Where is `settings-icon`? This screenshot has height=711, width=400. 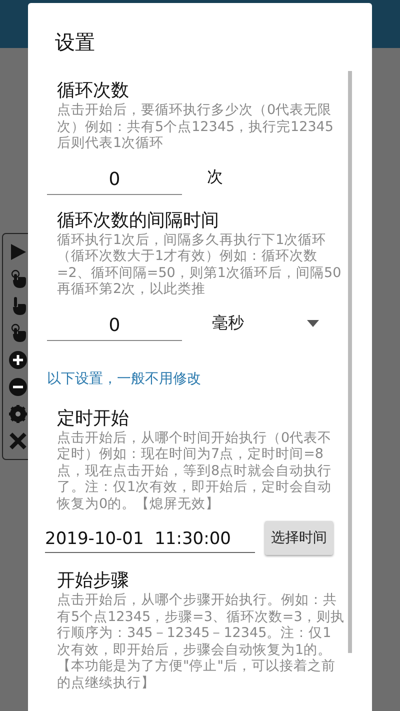 settings-icon is located at coordinates (18, 414).